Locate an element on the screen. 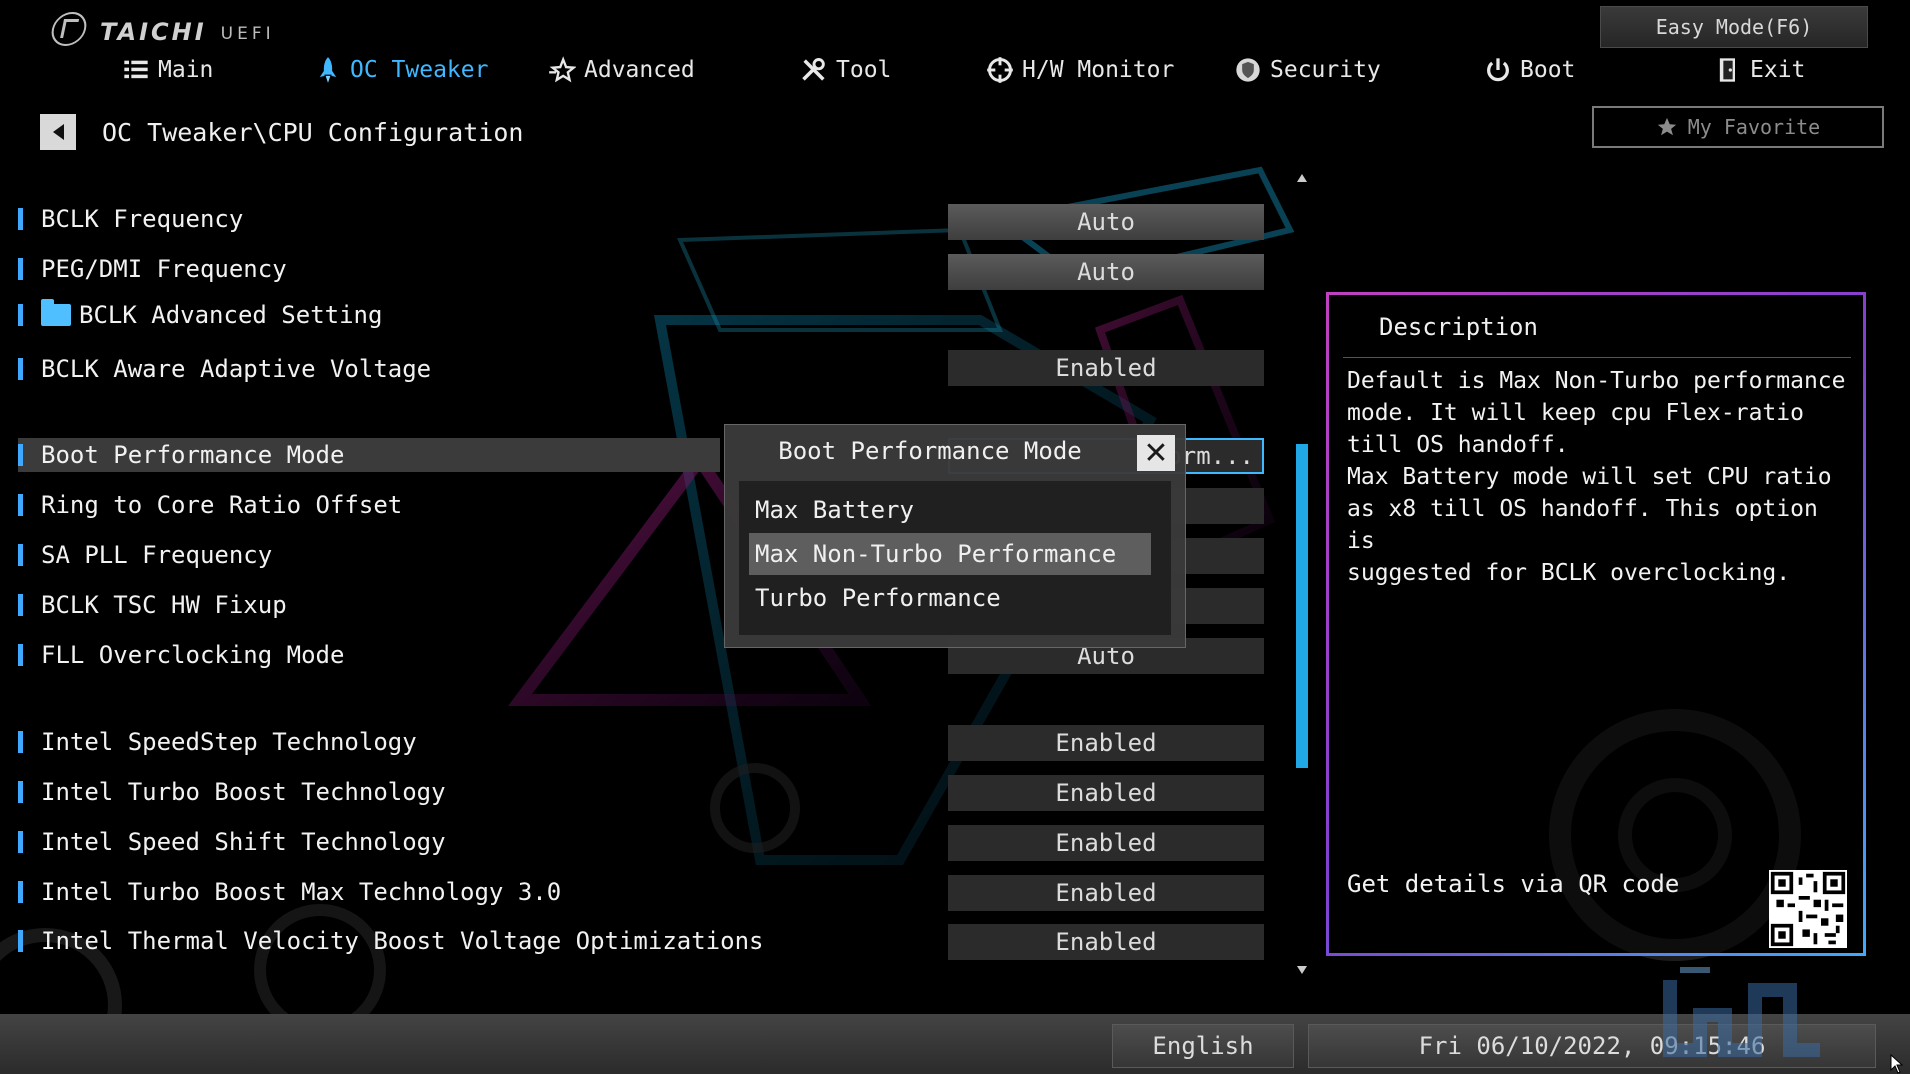 The height and width of the screenshot is (1074, 1910). shield-icon is located at coordinates (1248, 70).